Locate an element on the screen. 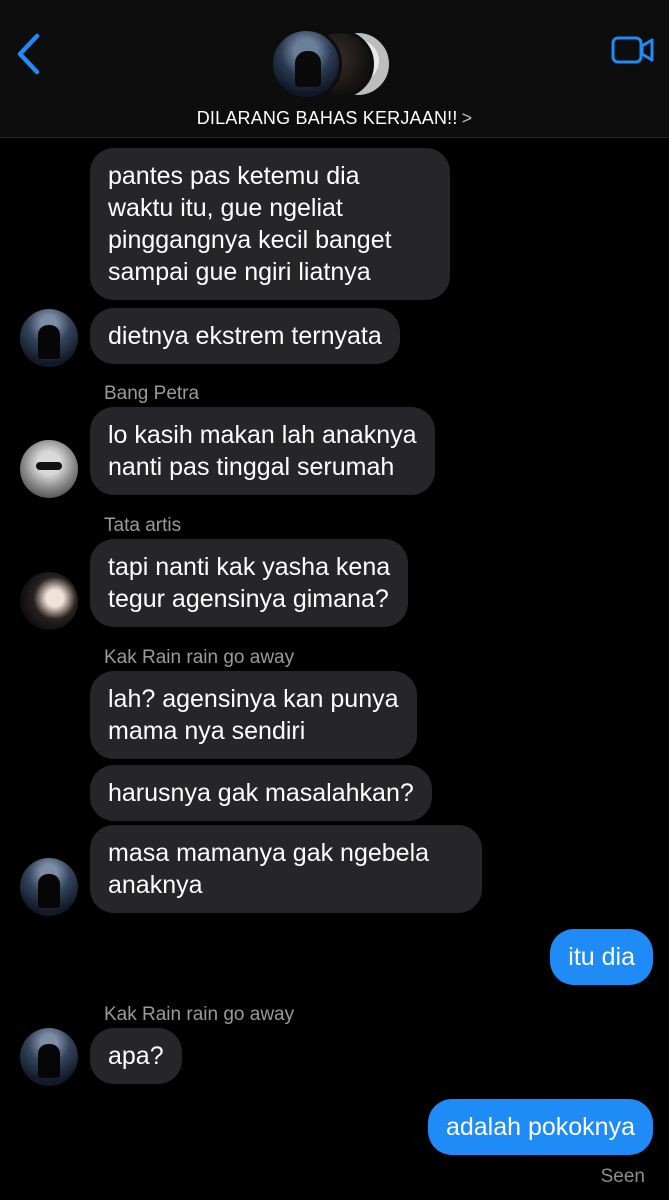 The height and width of the screenshot is (1200, 669). group-title-button: DILARANG BAHAS KERJAAN!! > is located at coordinates (334, 118).